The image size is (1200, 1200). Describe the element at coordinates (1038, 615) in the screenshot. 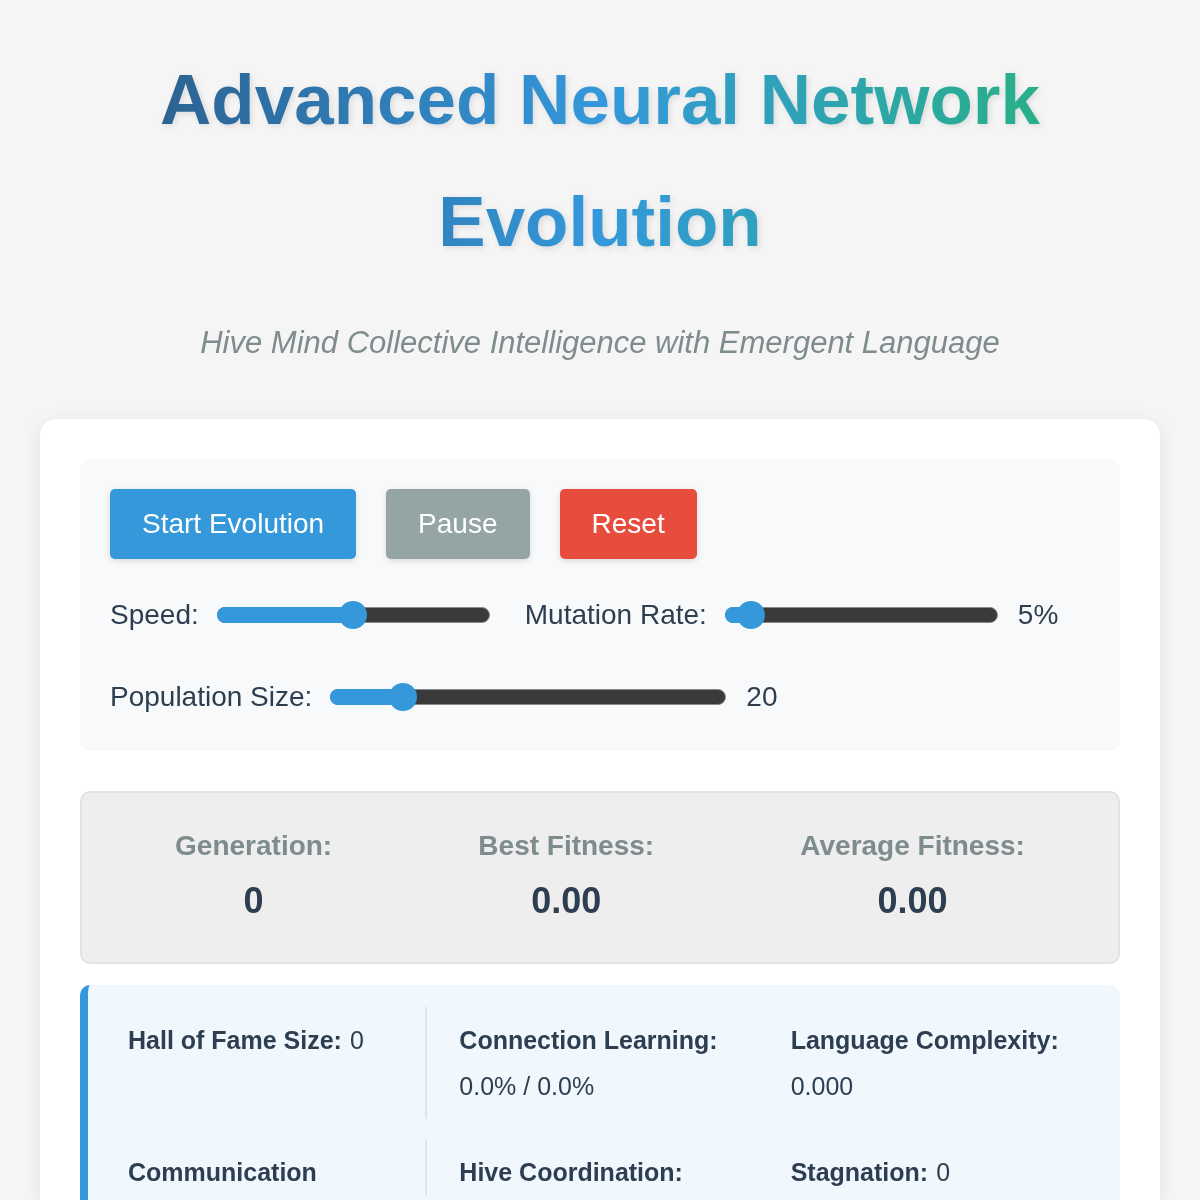

I see `slider-value: 5%` at that location.